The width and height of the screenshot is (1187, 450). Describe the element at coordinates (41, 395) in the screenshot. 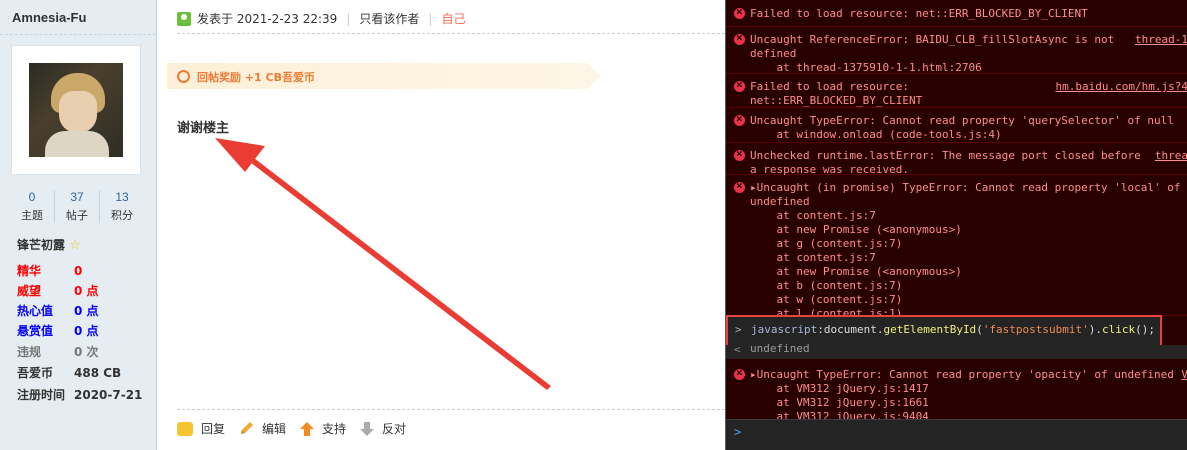

I see `attribute-key: 注册时间` at that location.